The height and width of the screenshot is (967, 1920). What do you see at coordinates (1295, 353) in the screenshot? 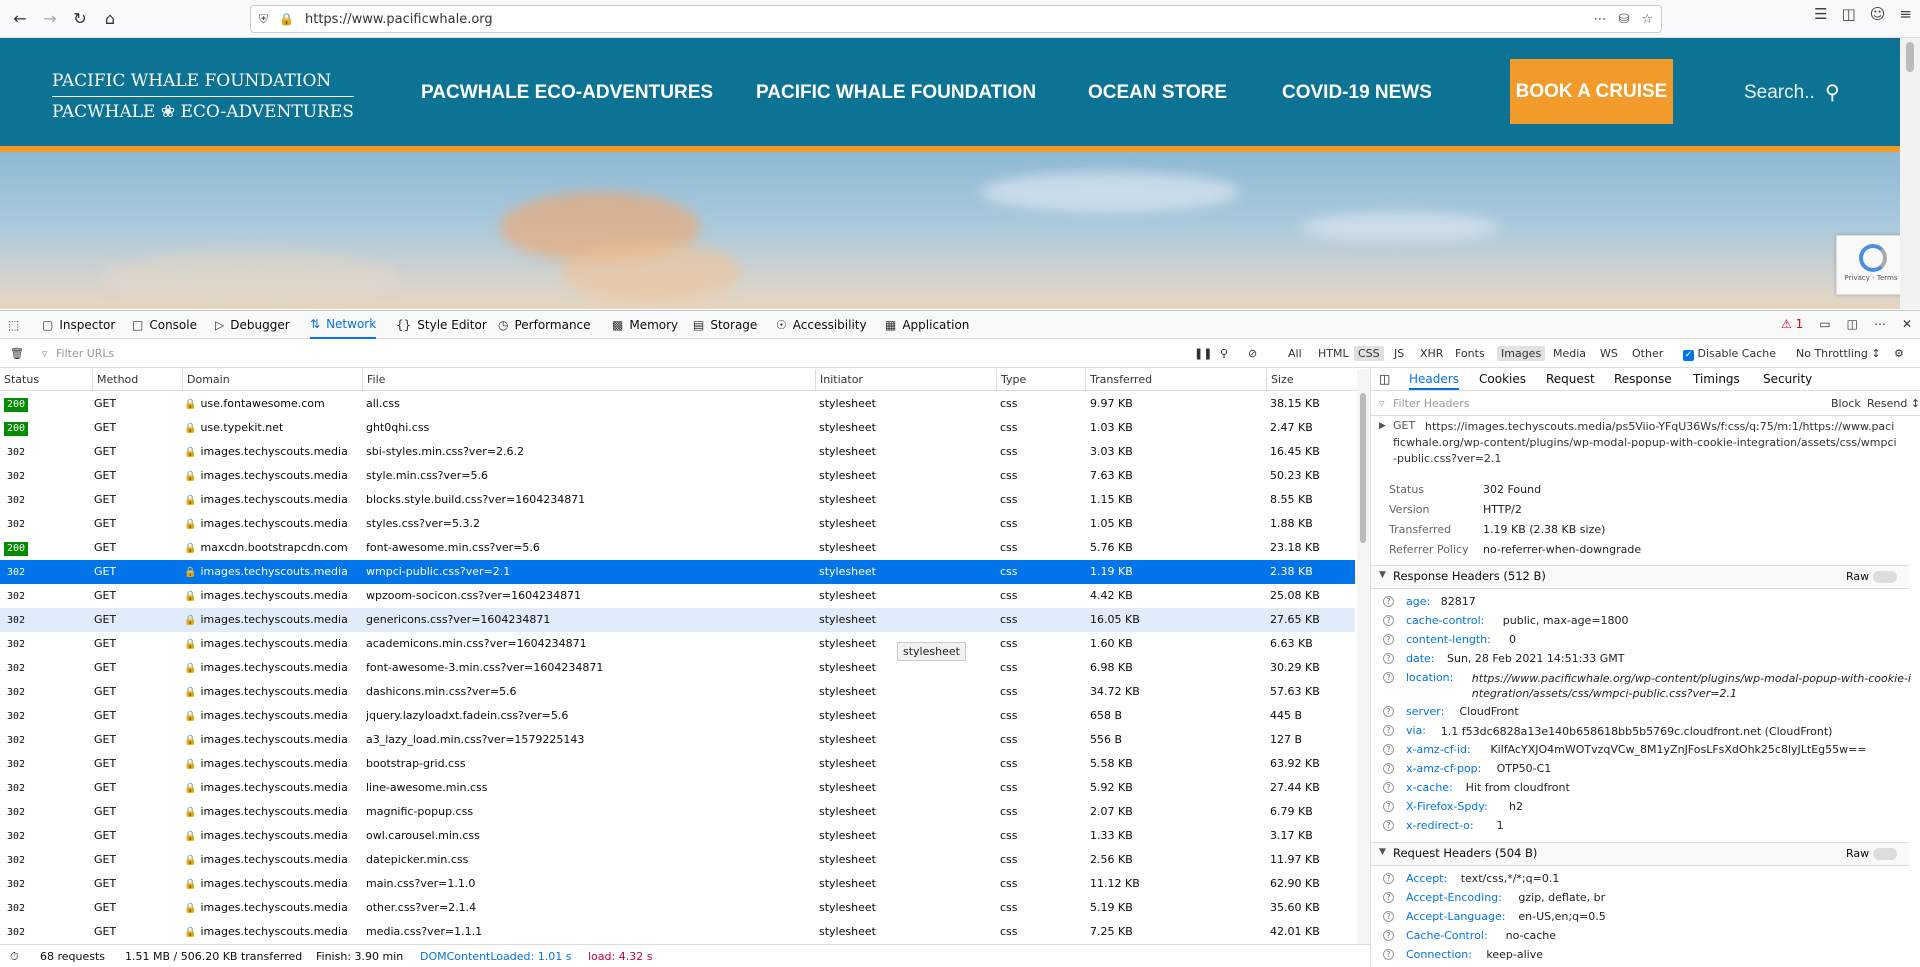
I see `filter-all: All` at bounding box center [1295, 353].